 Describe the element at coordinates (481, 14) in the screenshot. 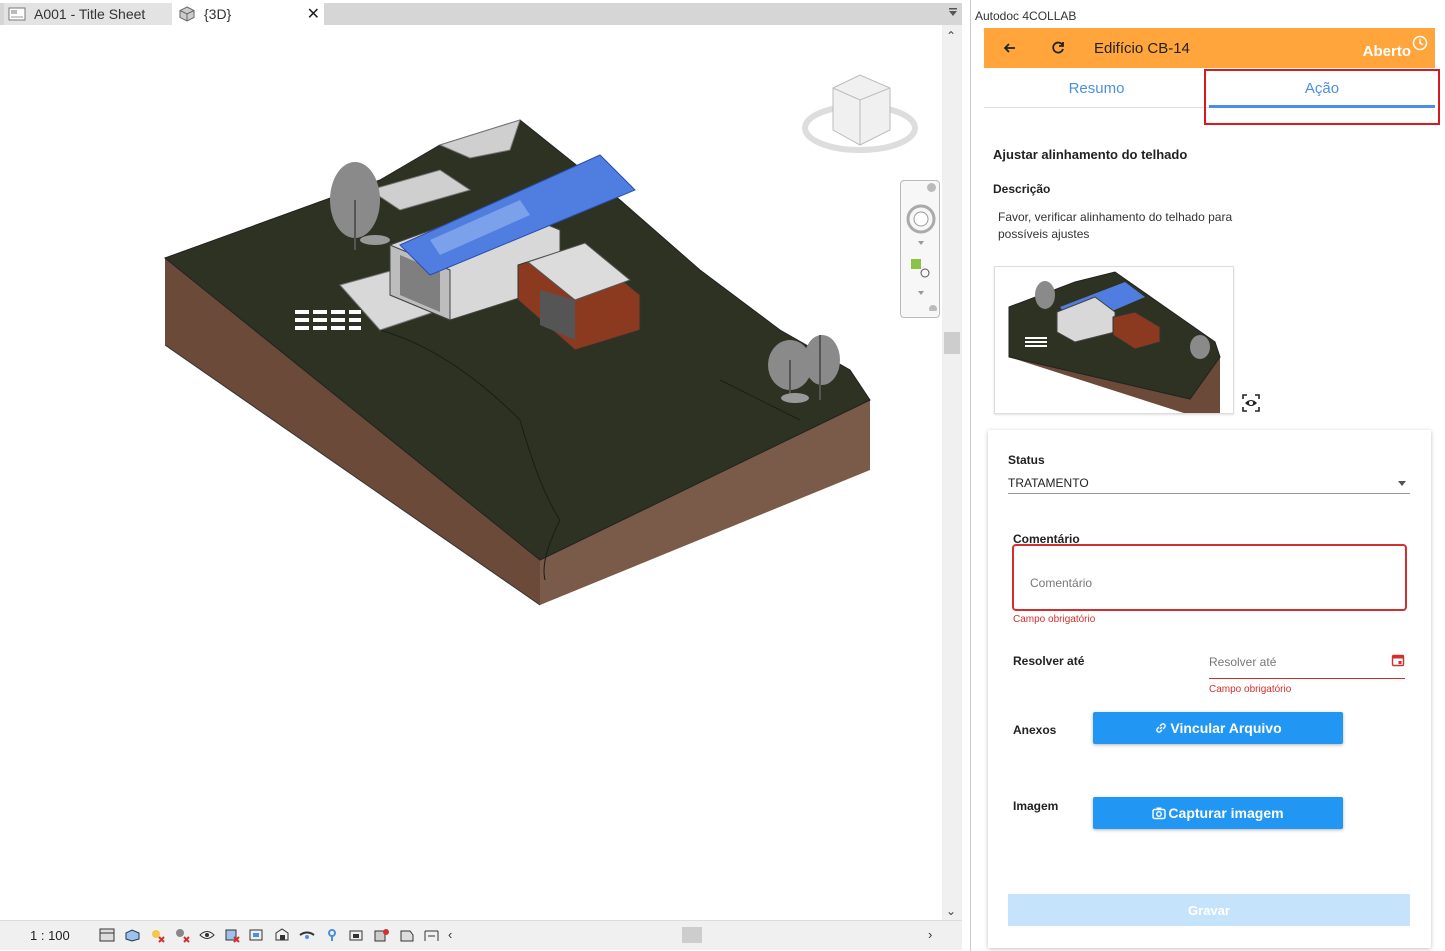

I see `view-tab-bar: A001 - Title Sheet {3D} ✕` at that location.